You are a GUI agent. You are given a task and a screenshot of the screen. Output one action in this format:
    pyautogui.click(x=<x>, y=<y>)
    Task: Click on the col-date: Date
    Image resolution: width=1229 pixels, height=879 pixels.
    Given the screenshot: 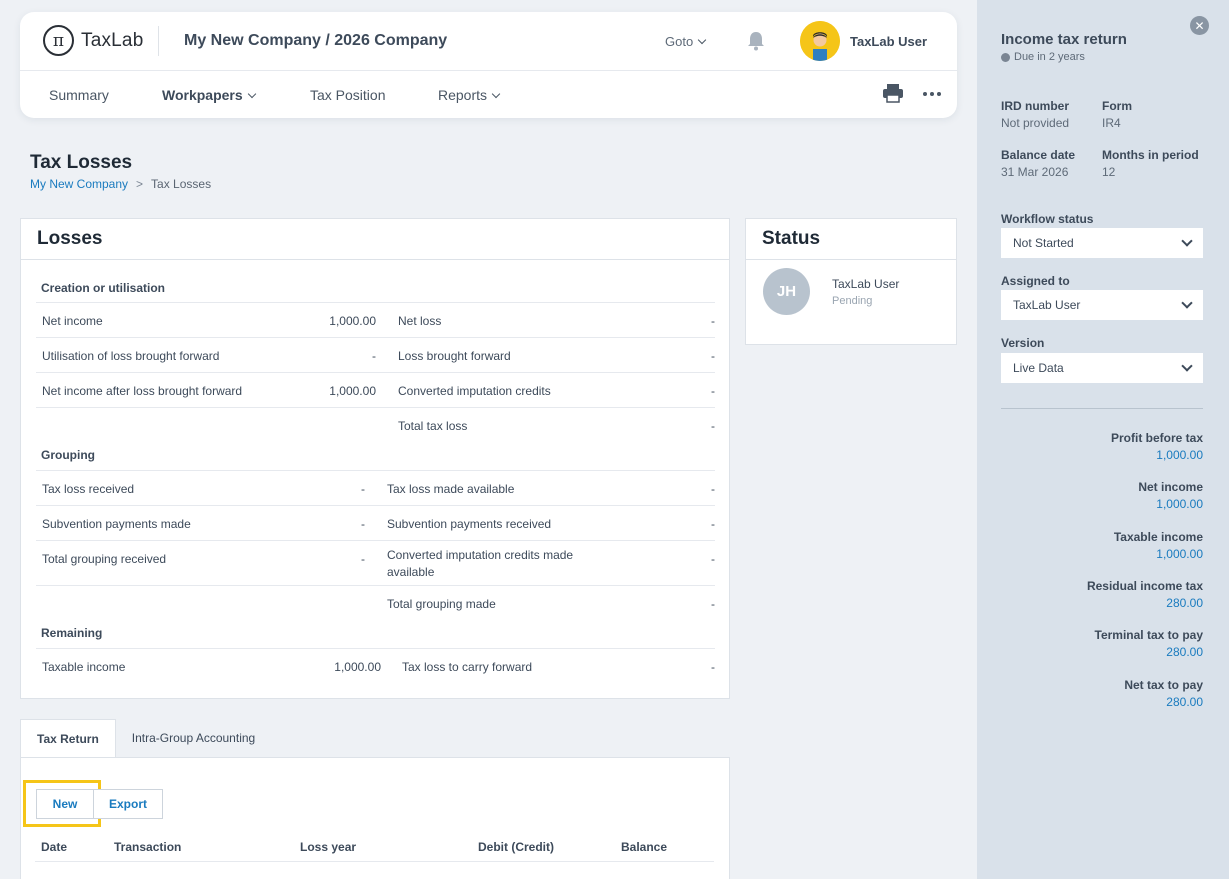 What is the action you would take?
    pyautogui.click(x=54, y=847)
    